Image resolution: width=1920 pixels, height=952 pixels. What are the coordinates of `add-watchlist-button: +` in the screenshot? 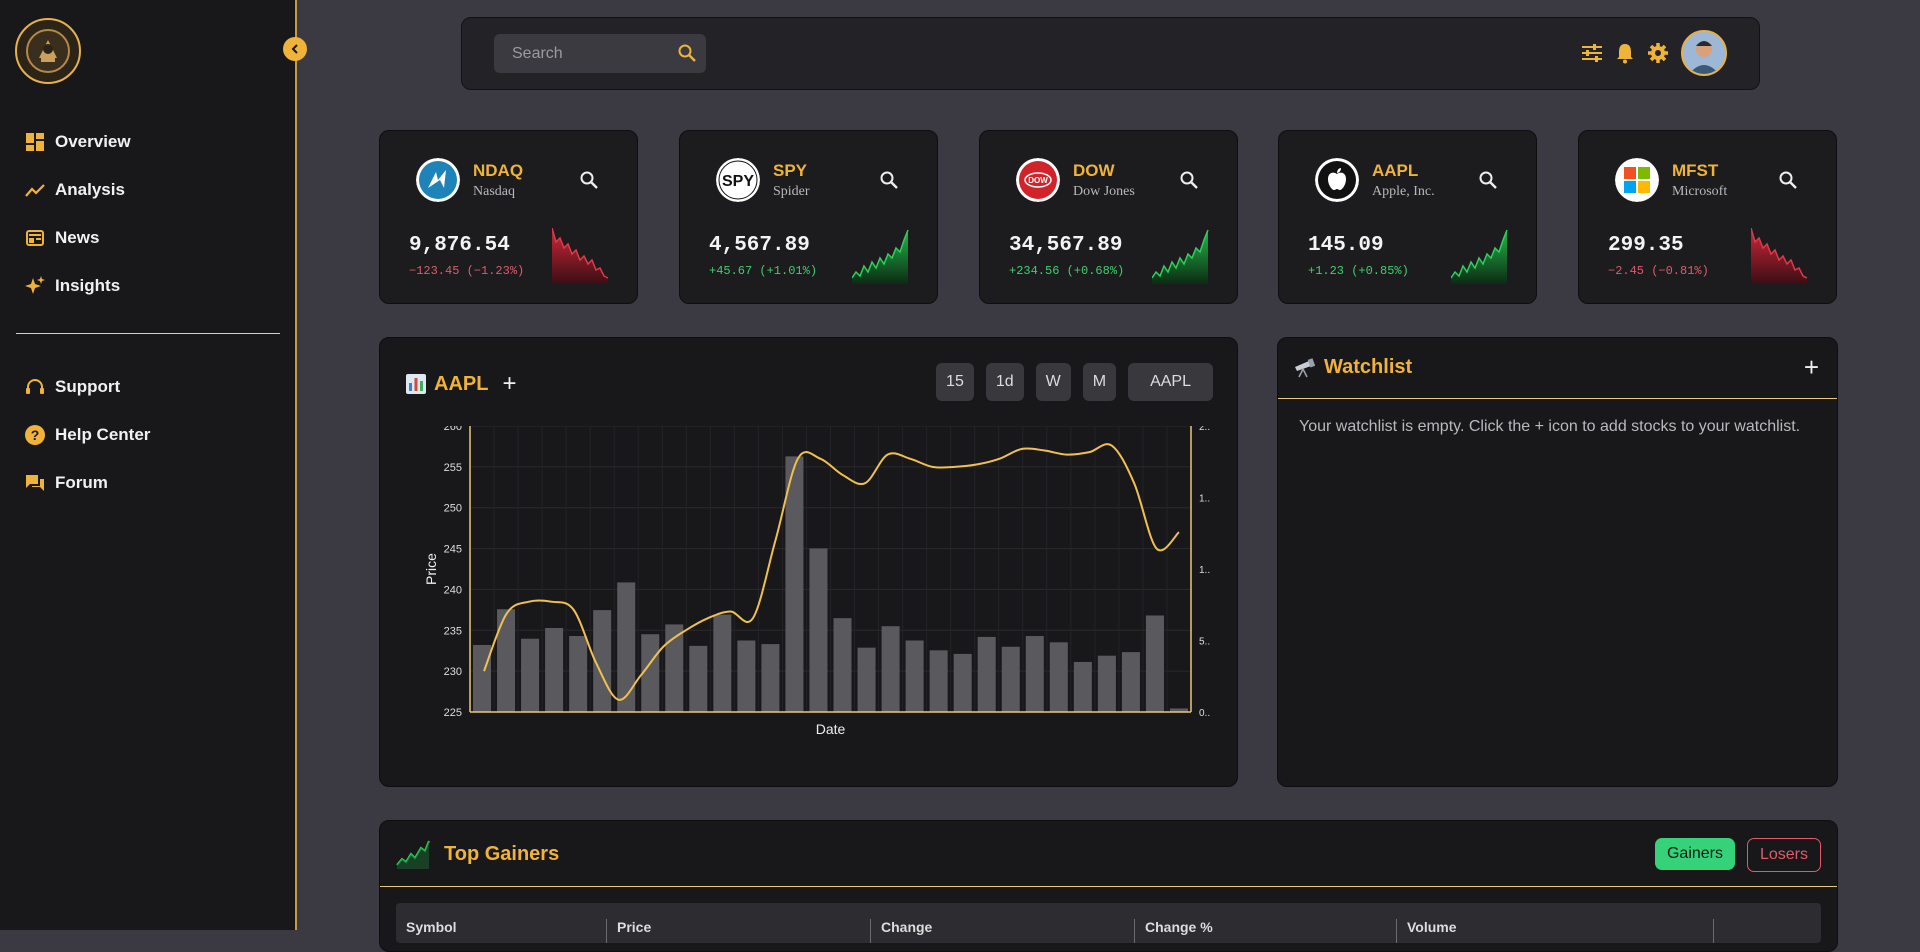 It's located at (1811, 367).